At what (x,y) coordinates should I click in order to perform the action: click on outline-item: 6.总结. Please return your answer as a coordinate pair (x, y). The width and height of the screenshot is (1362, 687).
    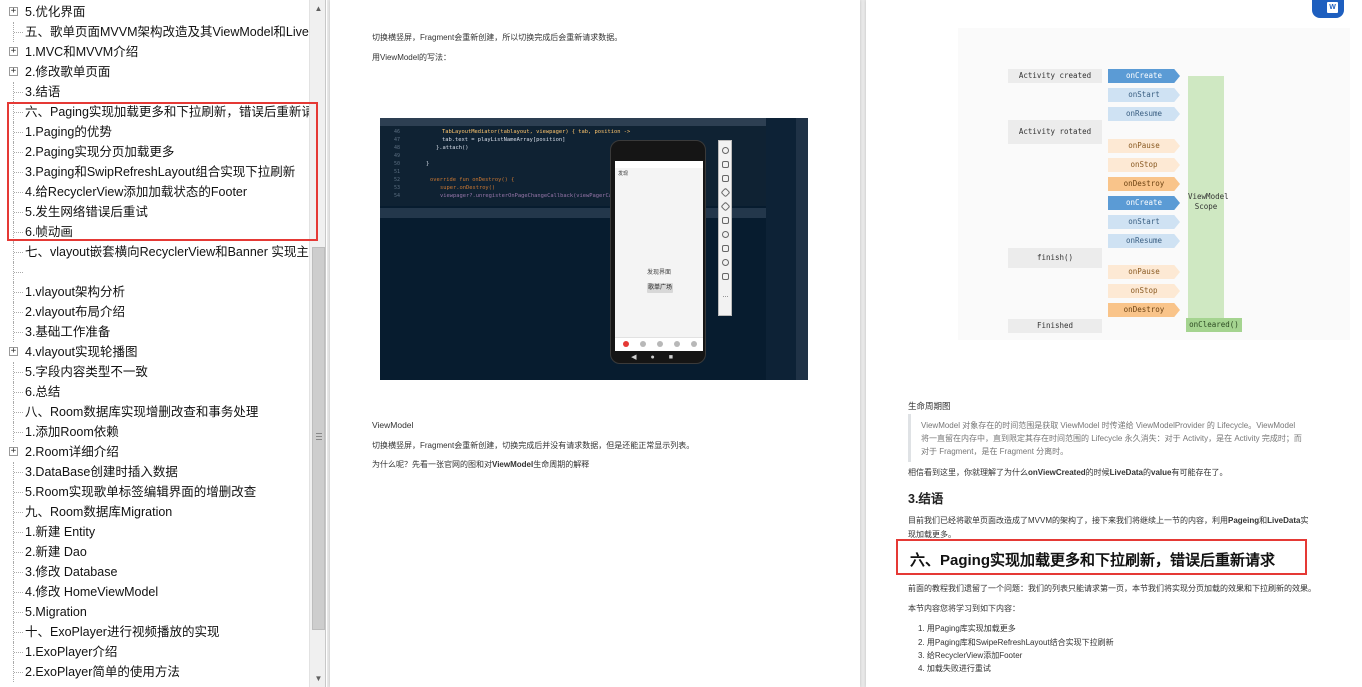
    Looking at the image, I should click on (154, 392).